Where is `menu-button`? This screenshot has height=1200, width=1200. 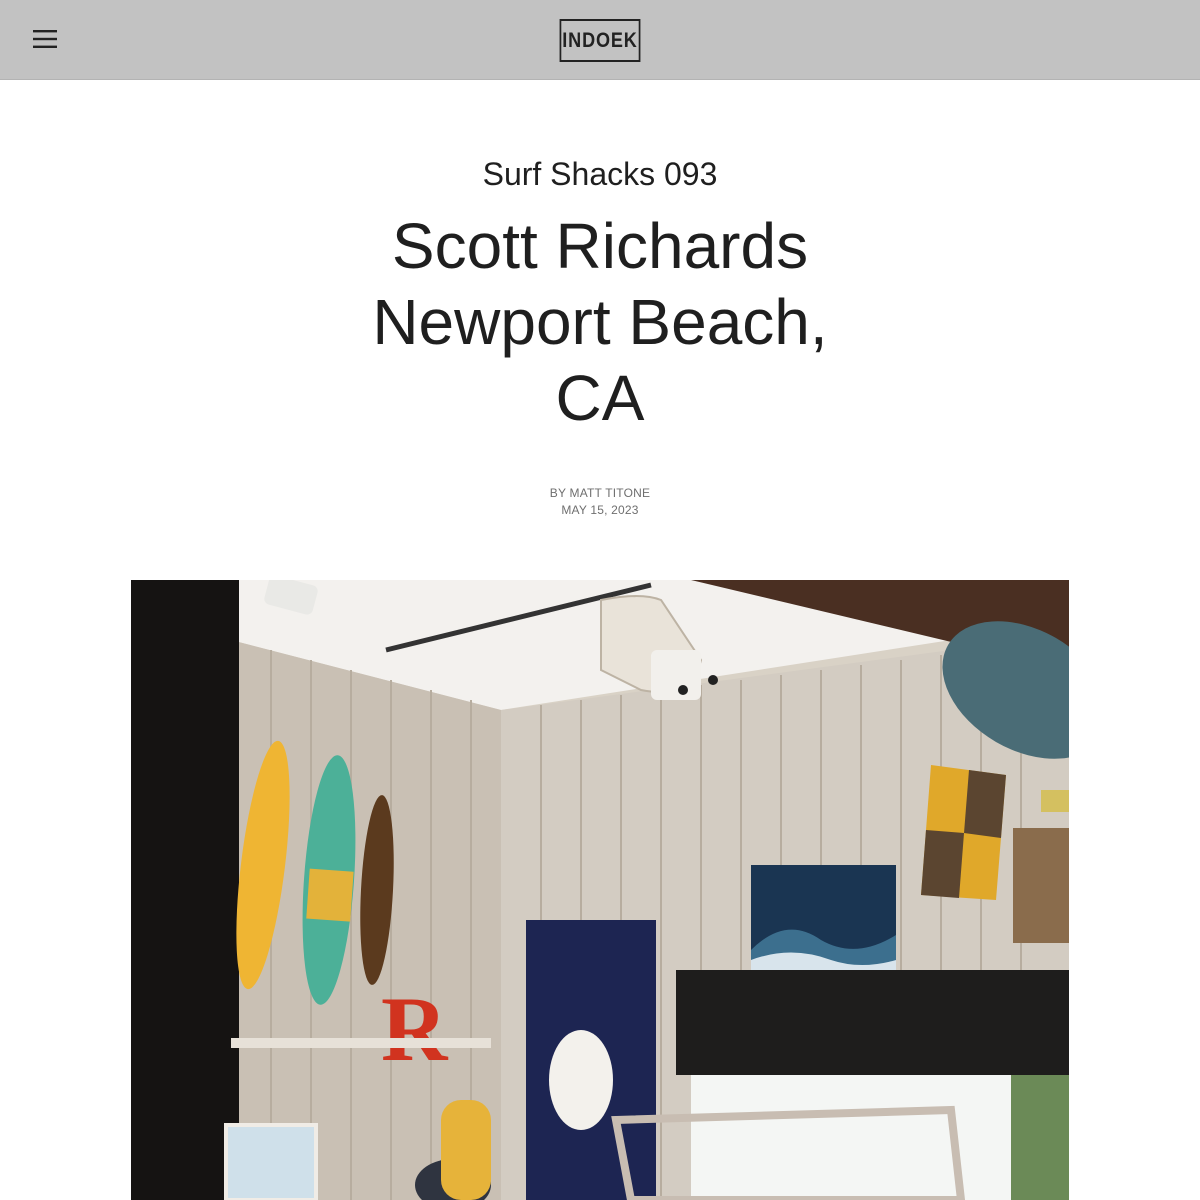
menu-button is located at coordinates (45, 39).